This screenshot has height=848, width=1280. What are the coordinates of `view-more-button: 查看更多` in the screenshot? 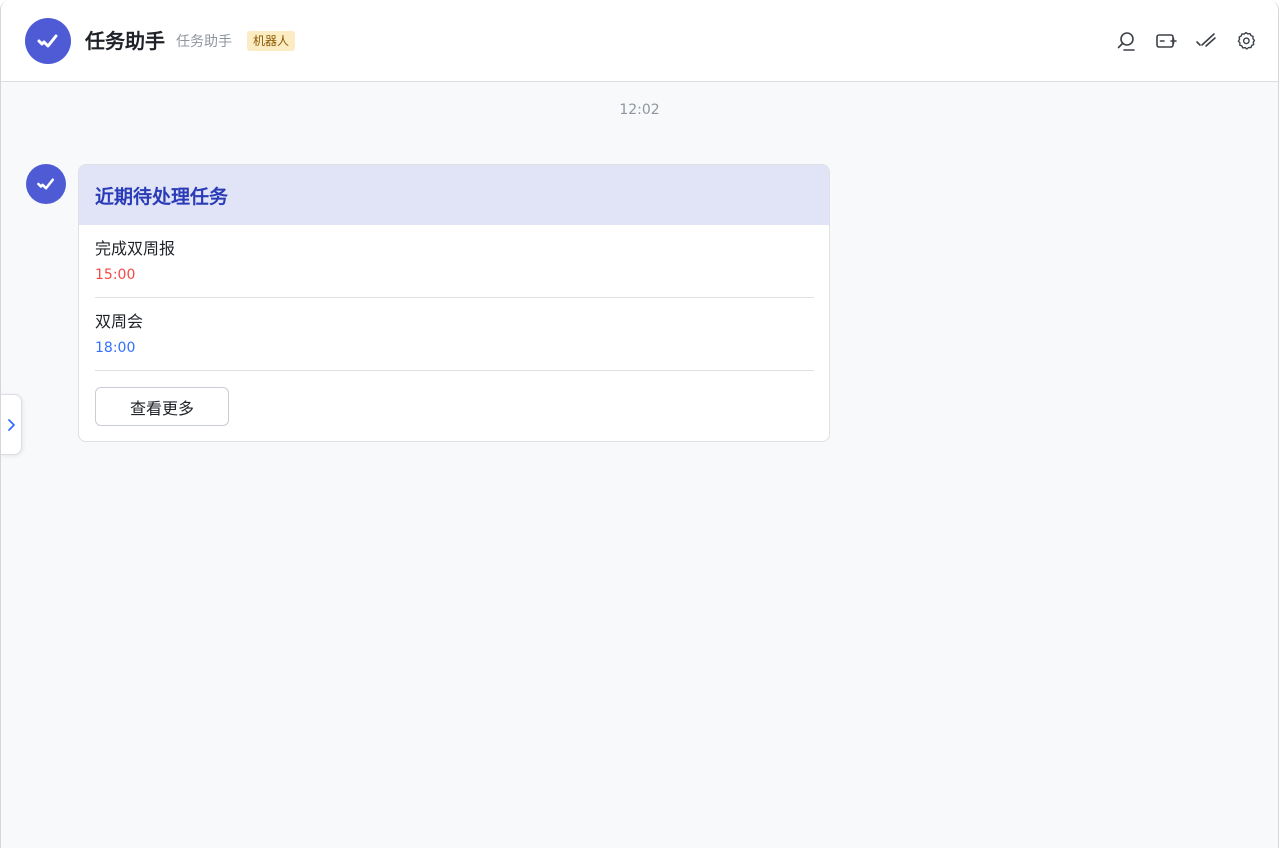 It's located at (162, 406).